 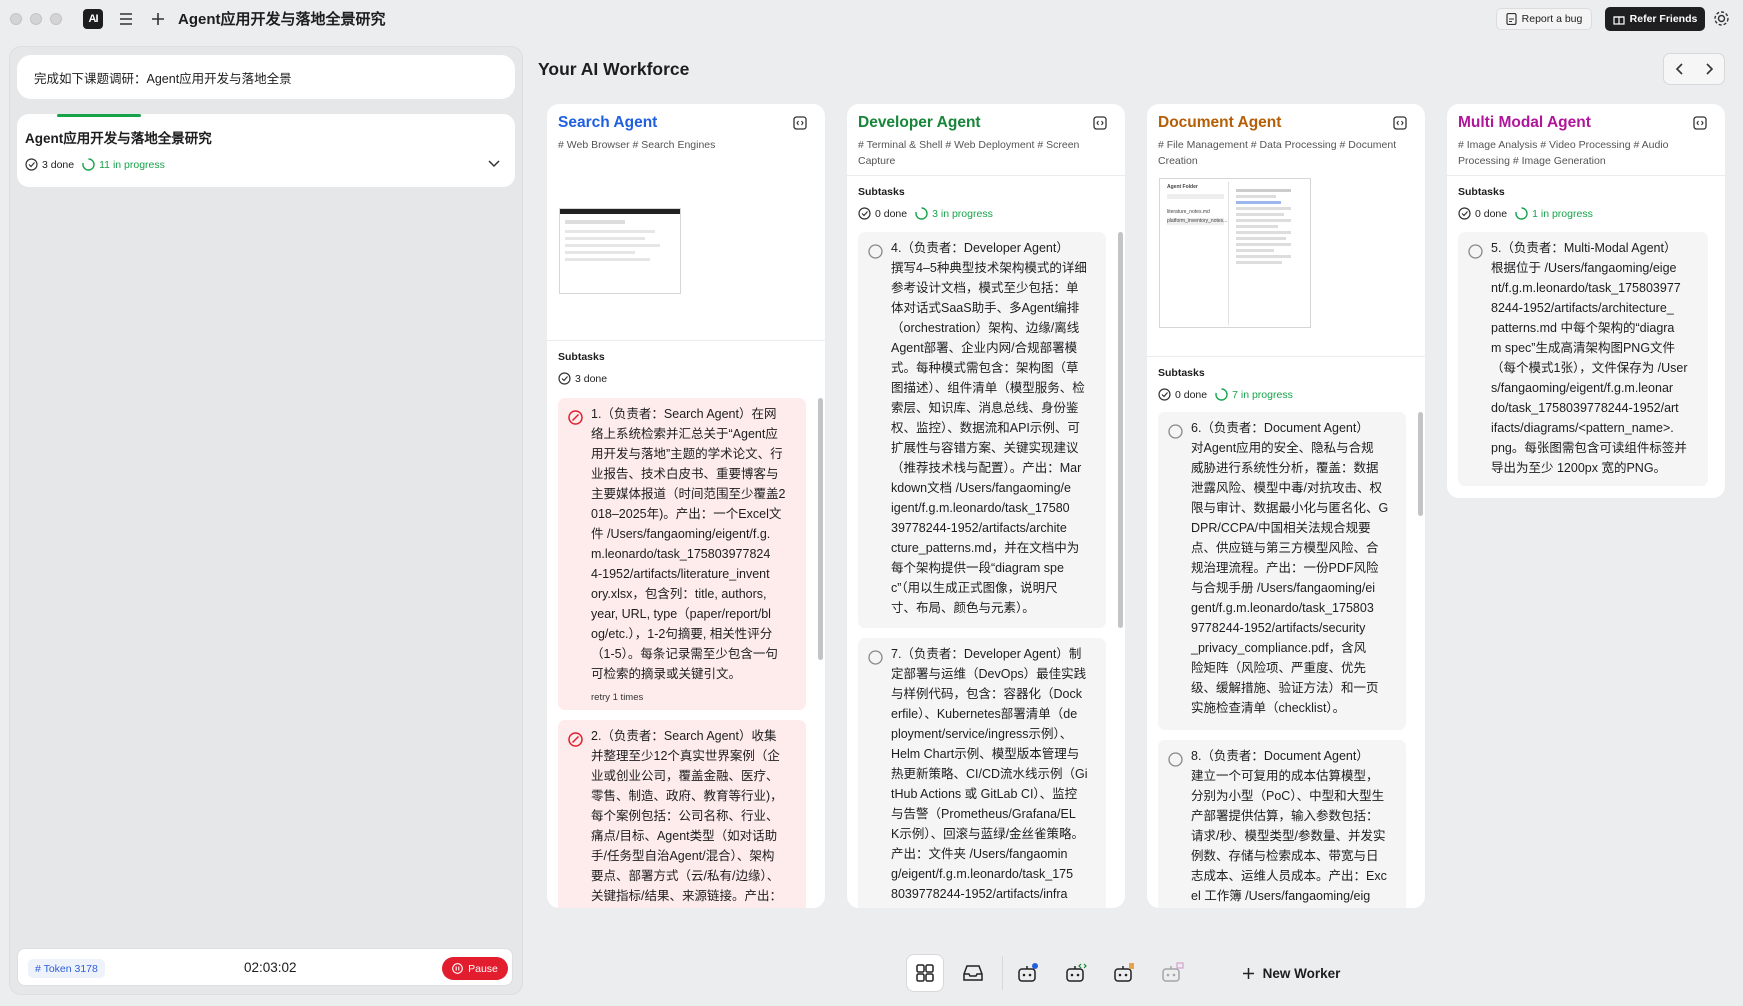 What do you see at coordinates (683, 856) in the screenshot?
I see `text-line: 手/任务型自治Agent/混合）、架构` at bounding box center [683, 856].